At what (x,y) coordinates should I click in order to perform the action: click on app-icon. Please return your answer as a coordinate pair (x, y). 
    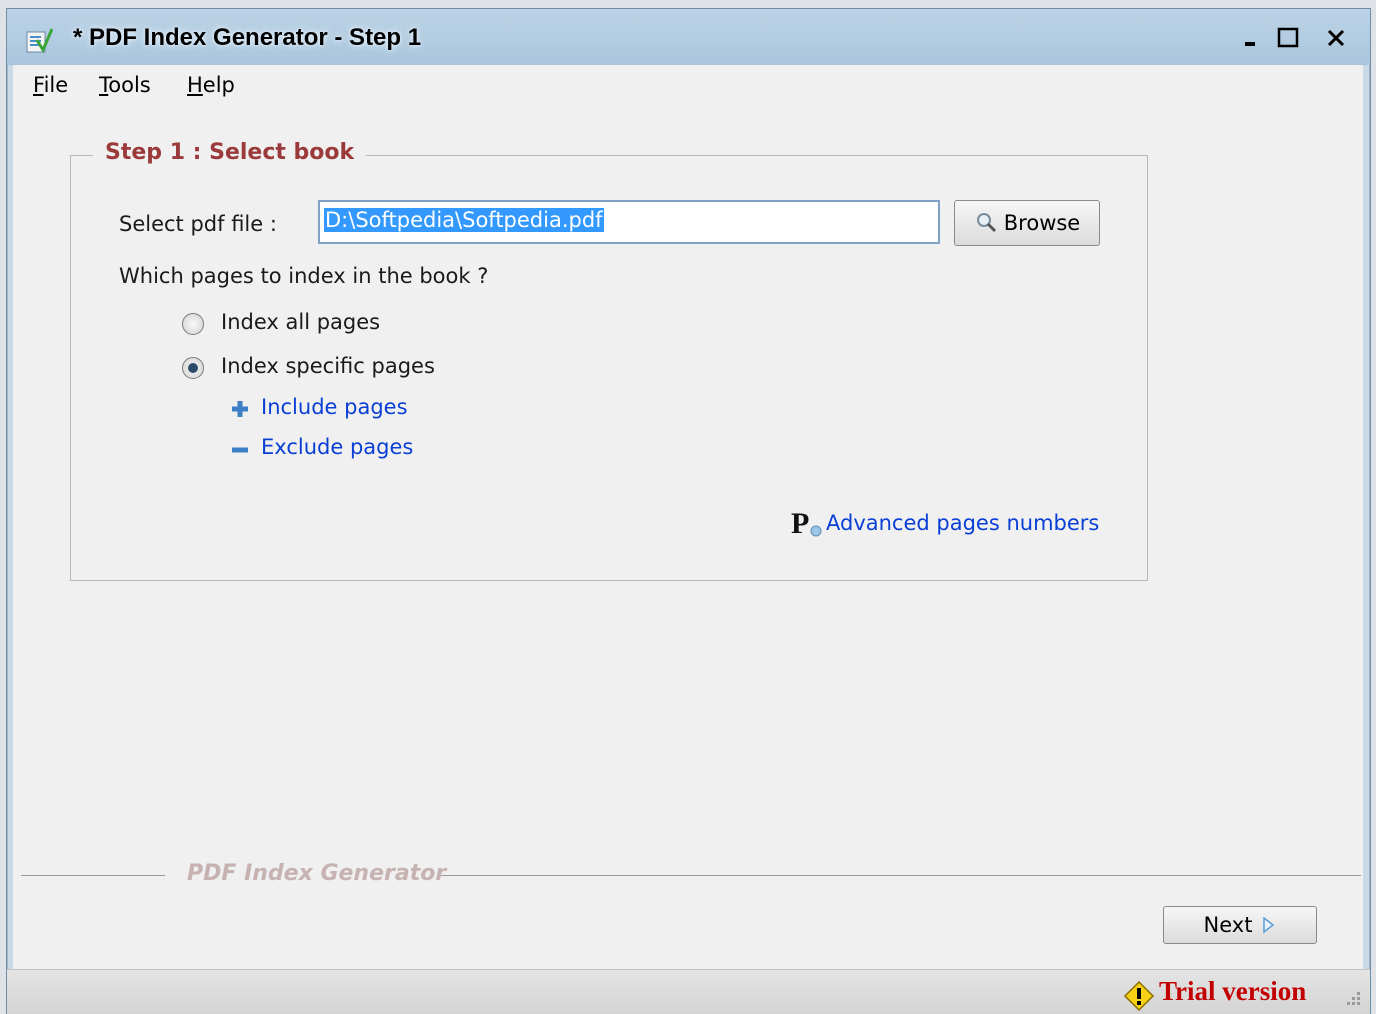
    Looking at the image, I should click on (39, 41).